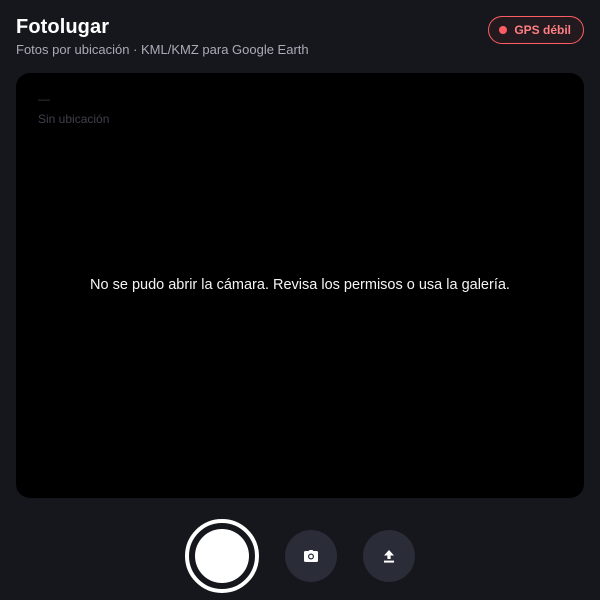  What do you see at coordinates (44, 99) in the screenshot?
I see `coordinates-readout: —` at bounding box center [44, 99].